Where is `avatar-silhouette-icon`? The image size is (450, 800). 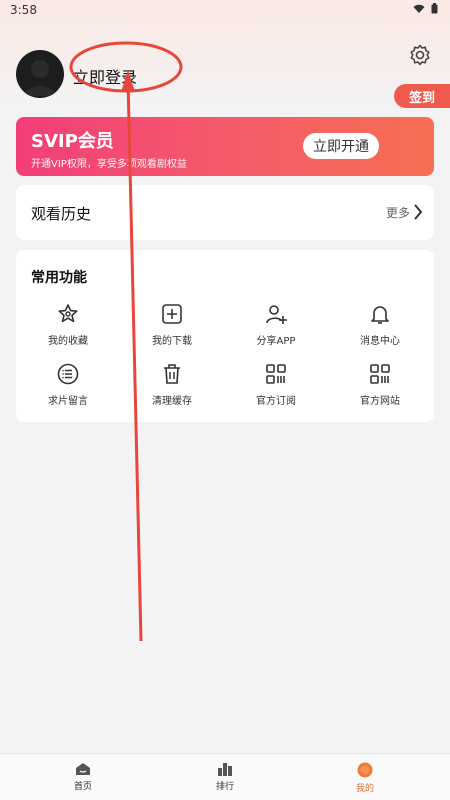
avatar-silhouette-icon is located at coordinates (40, 78).